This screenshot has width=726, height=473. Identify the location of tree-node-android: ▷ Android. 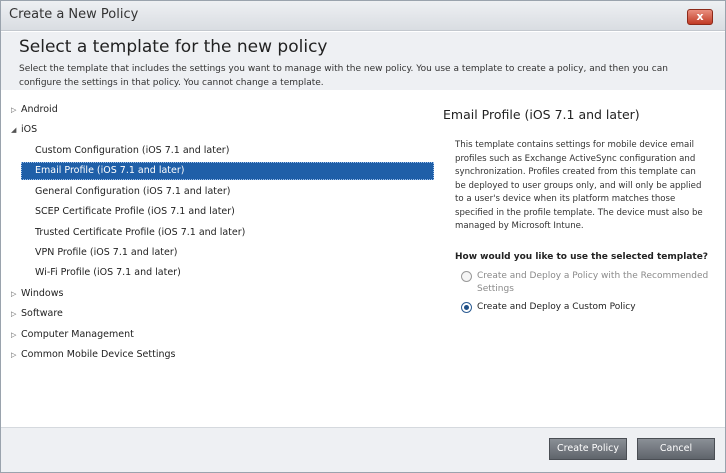
(34, 110).